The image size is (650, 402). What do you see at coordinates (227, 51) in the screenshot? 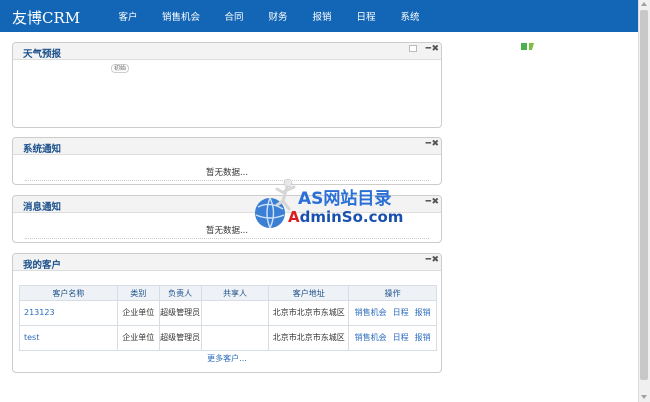
I see `panel-header: 天气预报 ━ ✖` at bounding box center [227, 51].